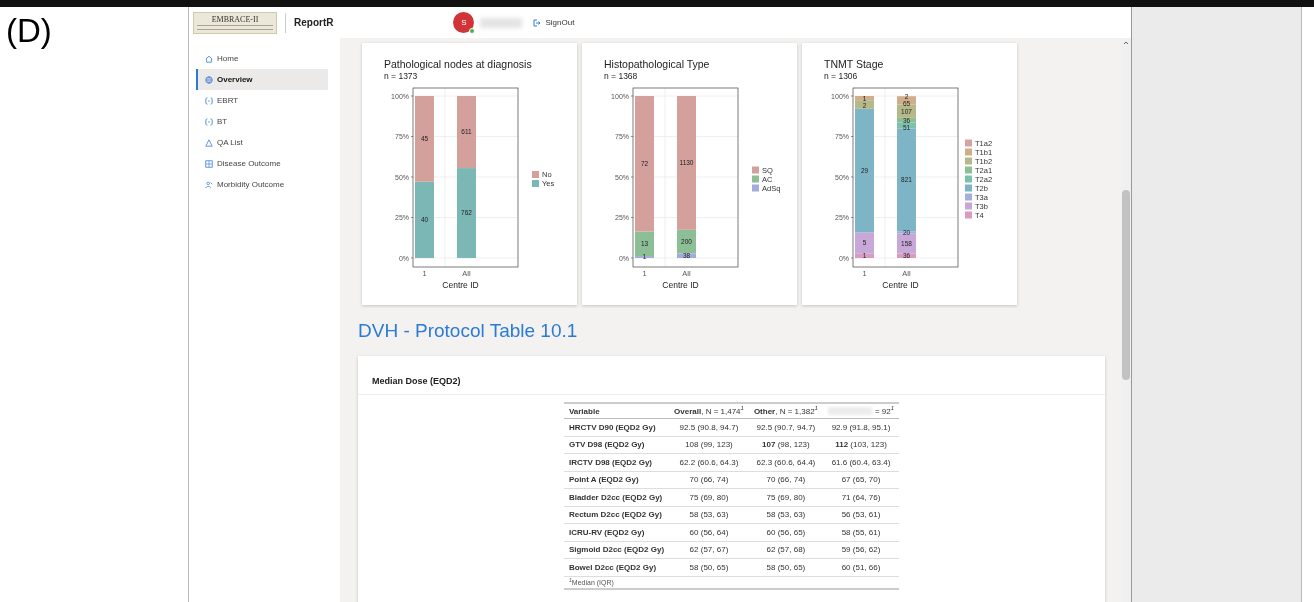 The height and width of the screenshot is (602, 1314). What do you see at coordinates (262, 58) in the screenshot?
I see `sidebar-item: Home` at bounding box center [262, 58].